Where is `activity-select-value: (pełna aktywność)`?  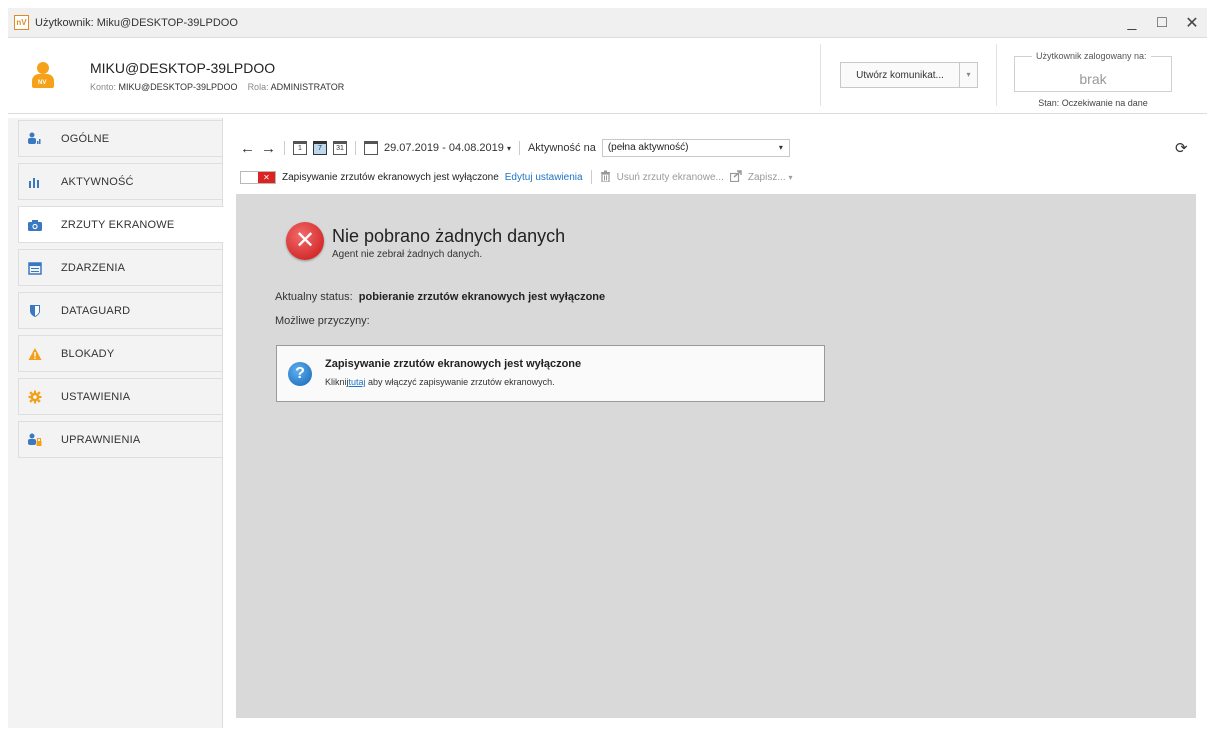 activity-select-value: (pełna aktywność) is located at coordinates (648, 147).